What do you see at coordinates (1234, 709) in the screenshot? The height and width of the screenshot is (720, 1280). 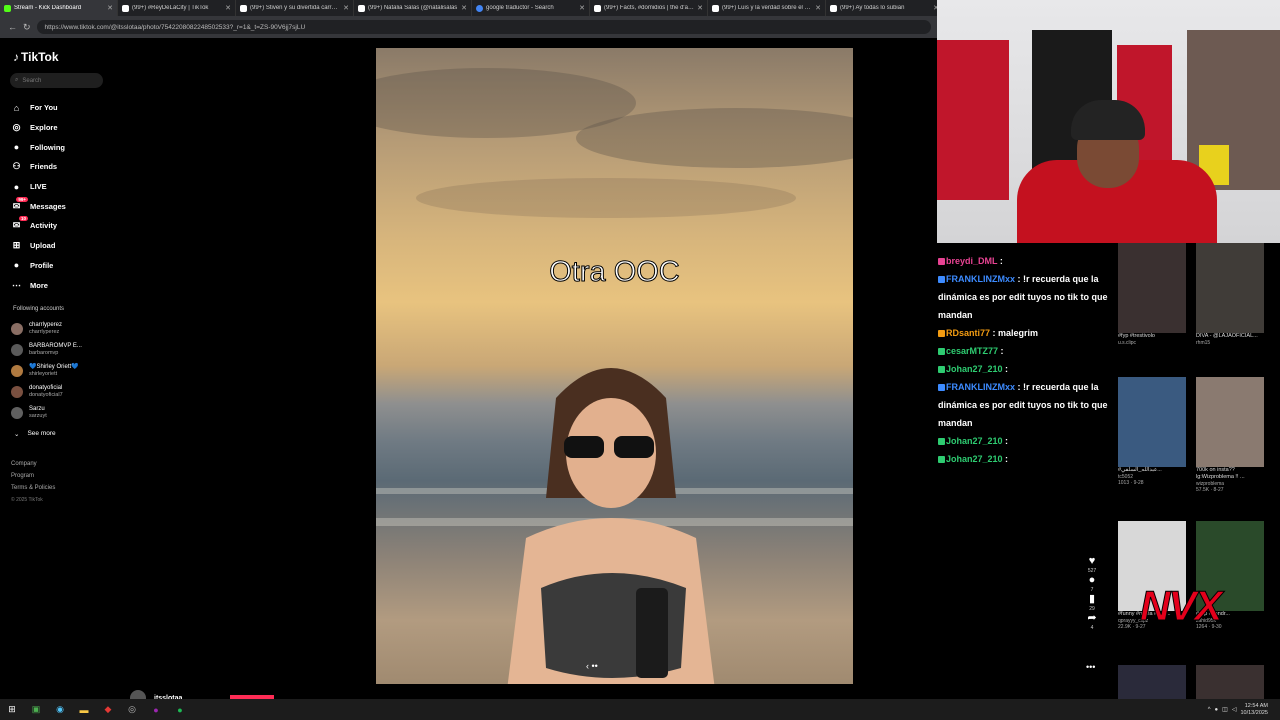 I see `volume-icon: ◁` at bounding box center [1234, 709].